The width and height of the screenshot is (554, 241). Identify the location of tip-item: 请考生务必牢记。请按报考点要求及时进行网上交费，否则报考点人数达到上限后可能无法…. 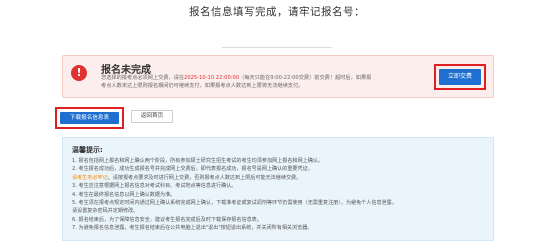
(187, 177).